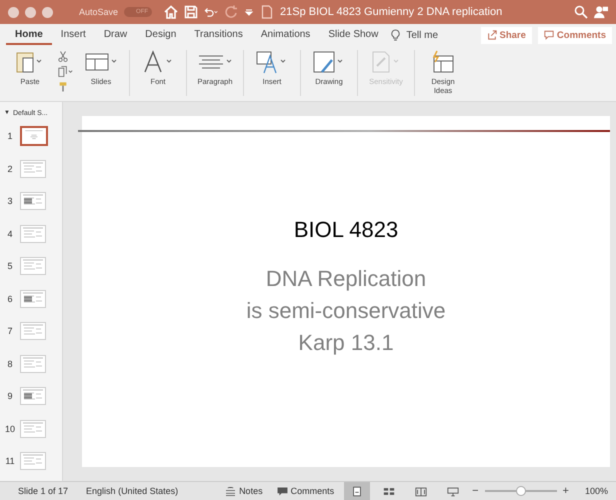 This screenshot has width=616, height=500. Describe the element at coordinates (10, 266) in the screenshot. I see `slide-number: 5` at that location.